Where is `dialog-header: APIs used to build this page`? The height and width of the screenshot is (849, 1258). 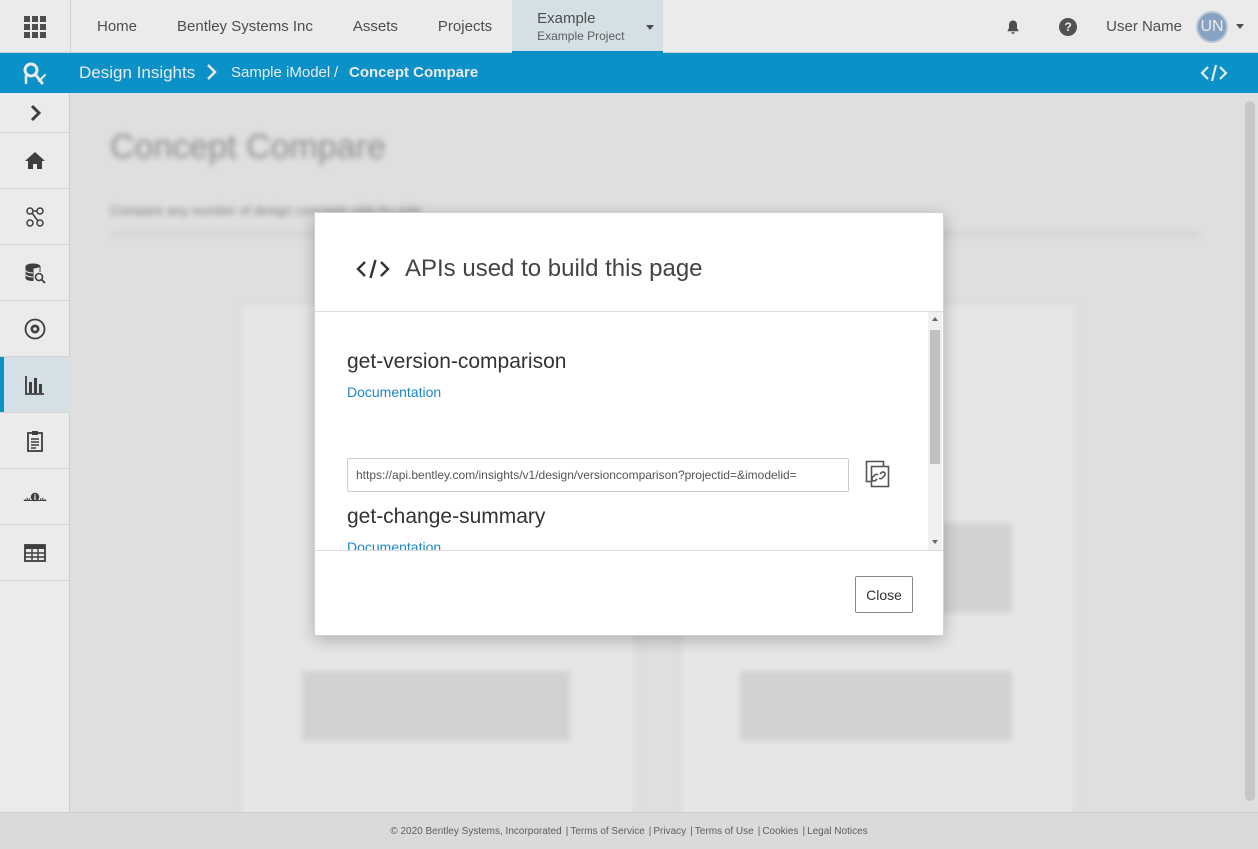
dialog-header: APIs used to build this page is located at coordinates (629, 262).